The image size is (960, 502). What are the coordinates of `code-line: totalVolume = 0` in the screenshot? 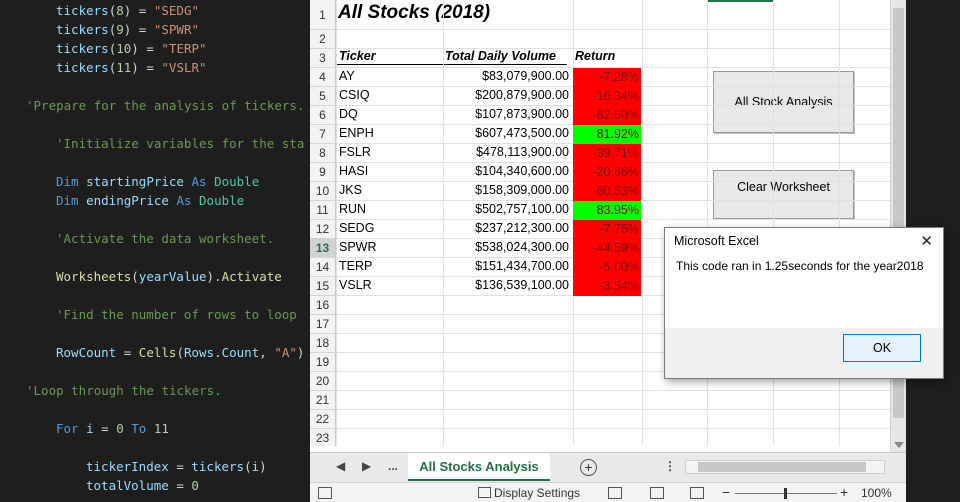 It's located at (142, 485).